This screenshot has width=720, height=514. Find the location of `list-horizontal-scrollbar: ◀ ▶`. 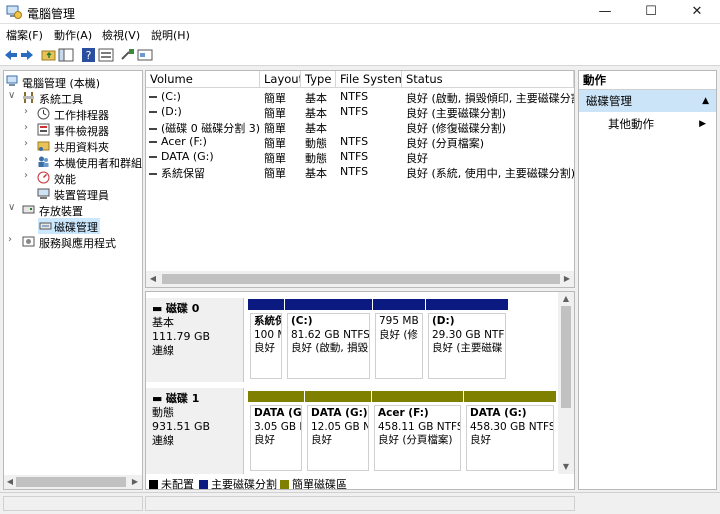

list-horizontal-scrollbar: ◀ ▶ is located at coordinates (360, 279).